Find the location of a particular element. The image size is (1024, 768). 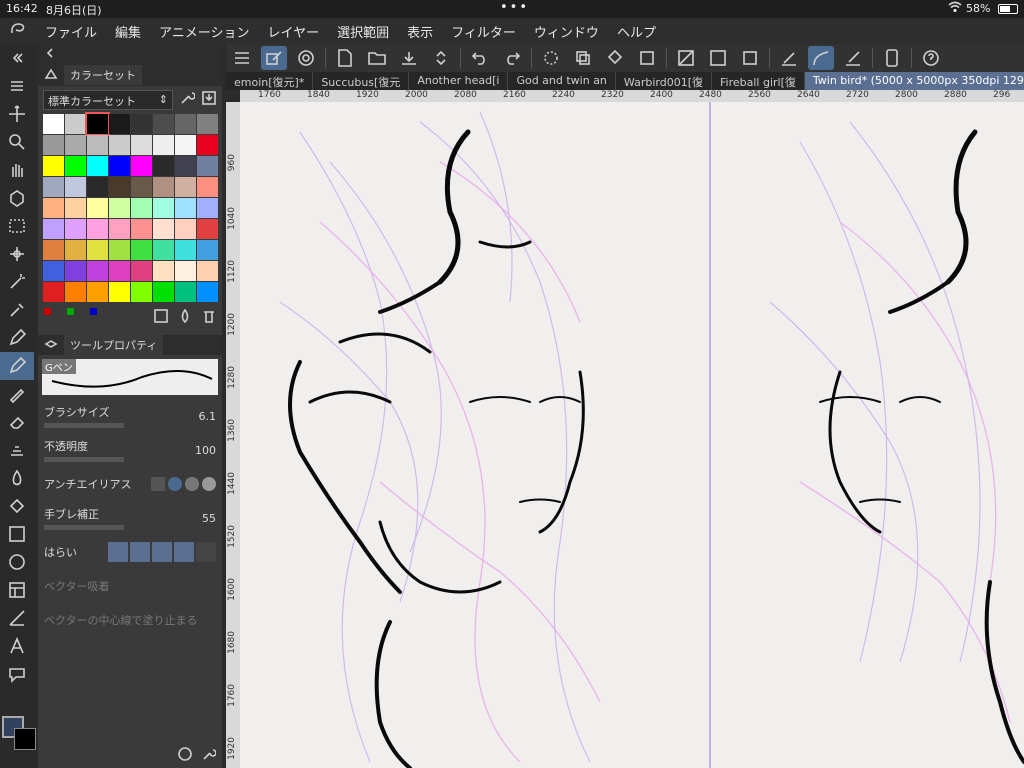

menu-window: ウィンドウ is located at coordinates (566, 31).